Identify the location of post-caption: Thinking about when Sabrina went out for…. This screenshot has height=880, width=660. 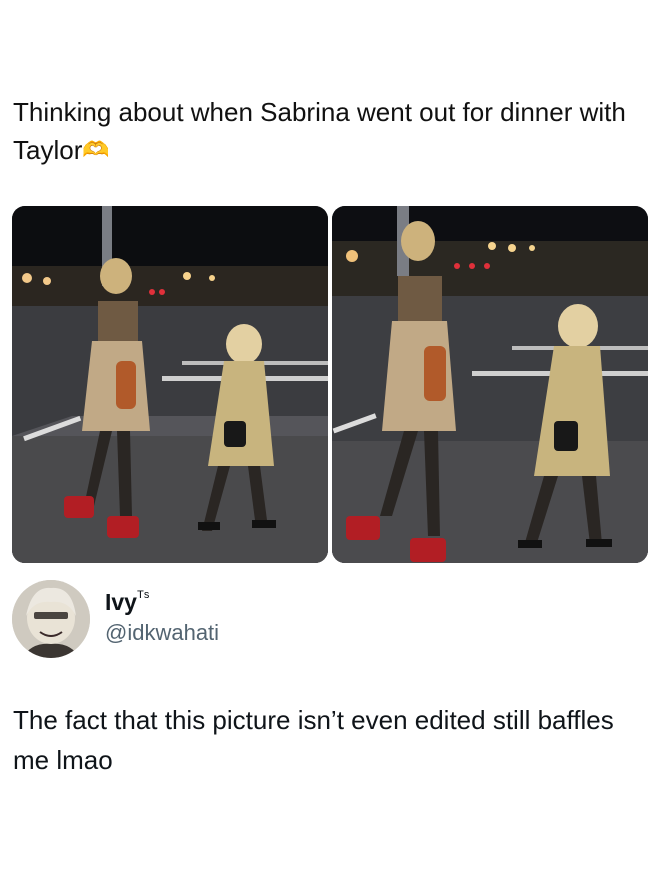
(333, 131).